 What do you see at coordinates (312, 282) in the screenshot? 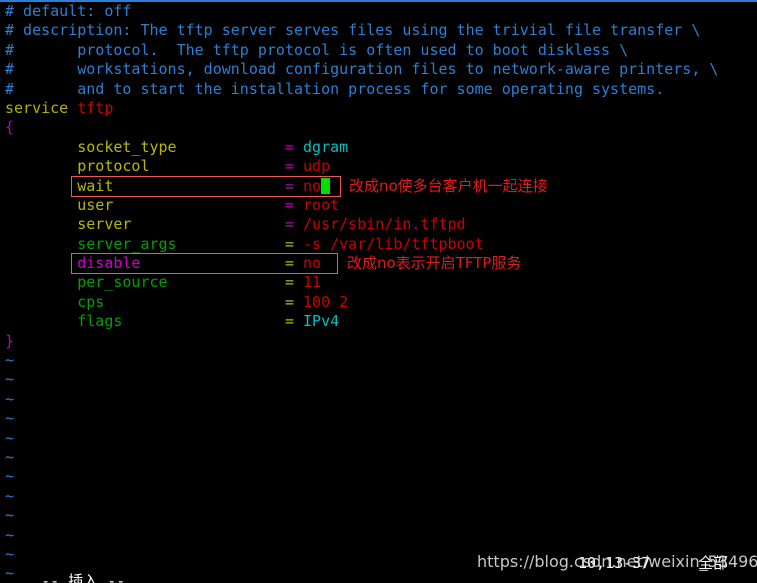
I see `entry-value: 11` at bounding box center [312, 282].